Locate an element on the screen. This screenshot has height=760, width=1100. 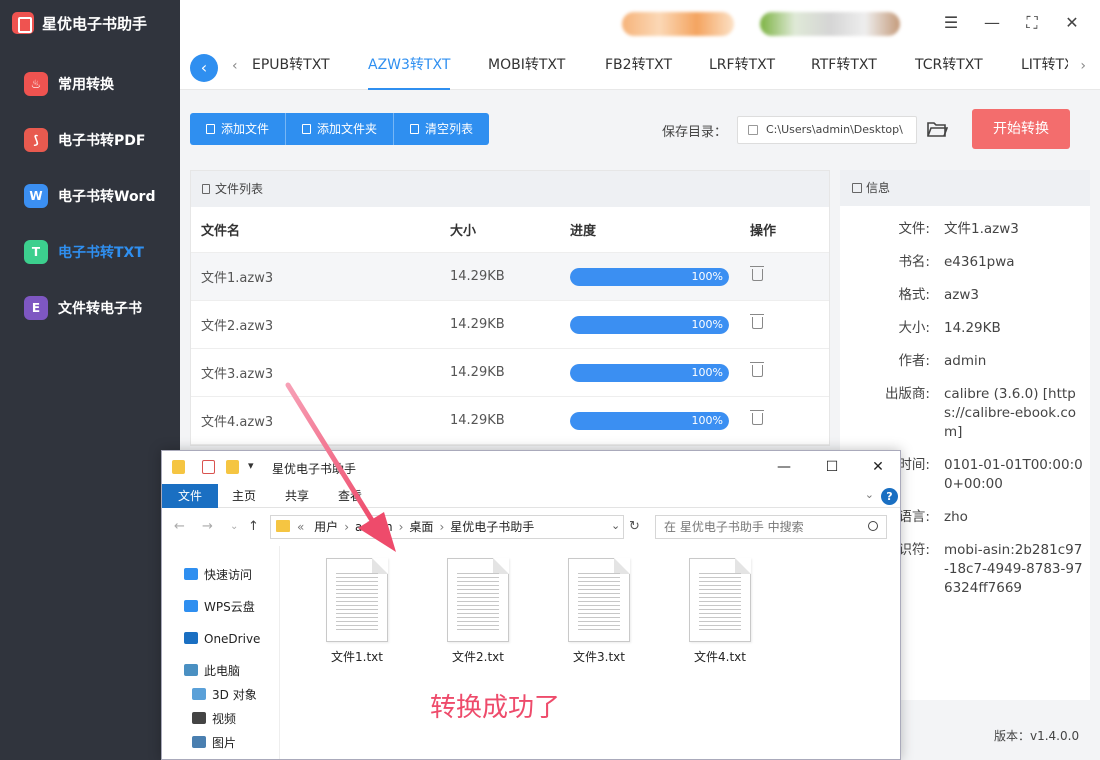
back-arrow-icon: ← is located at coordinates (179, 526).